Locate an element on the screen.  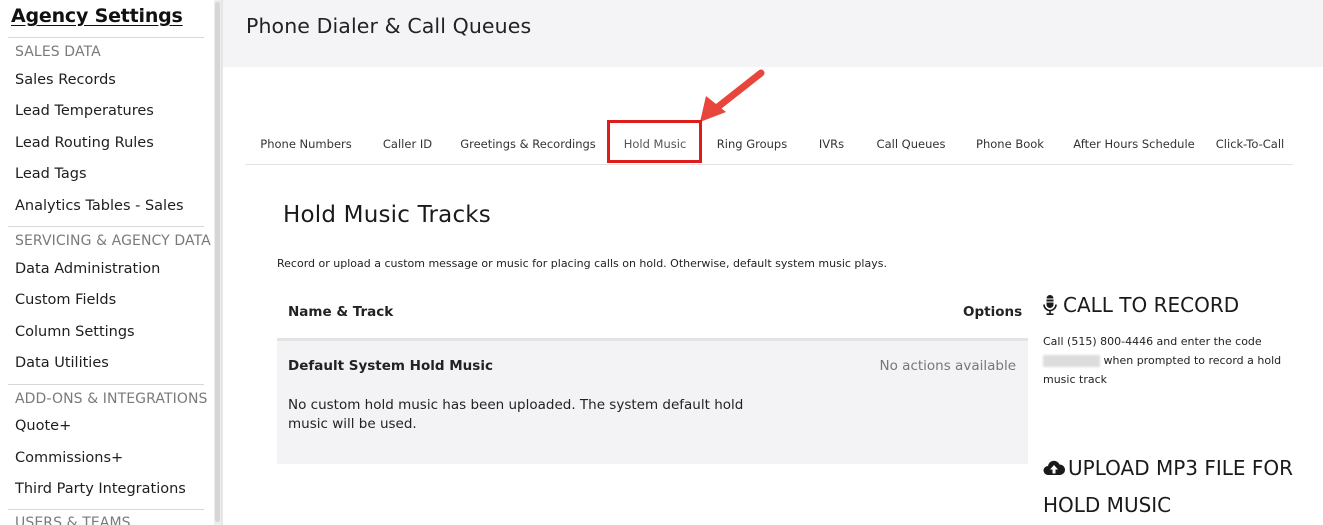
scrollbar-thumb is located at coordinates (217, 262).